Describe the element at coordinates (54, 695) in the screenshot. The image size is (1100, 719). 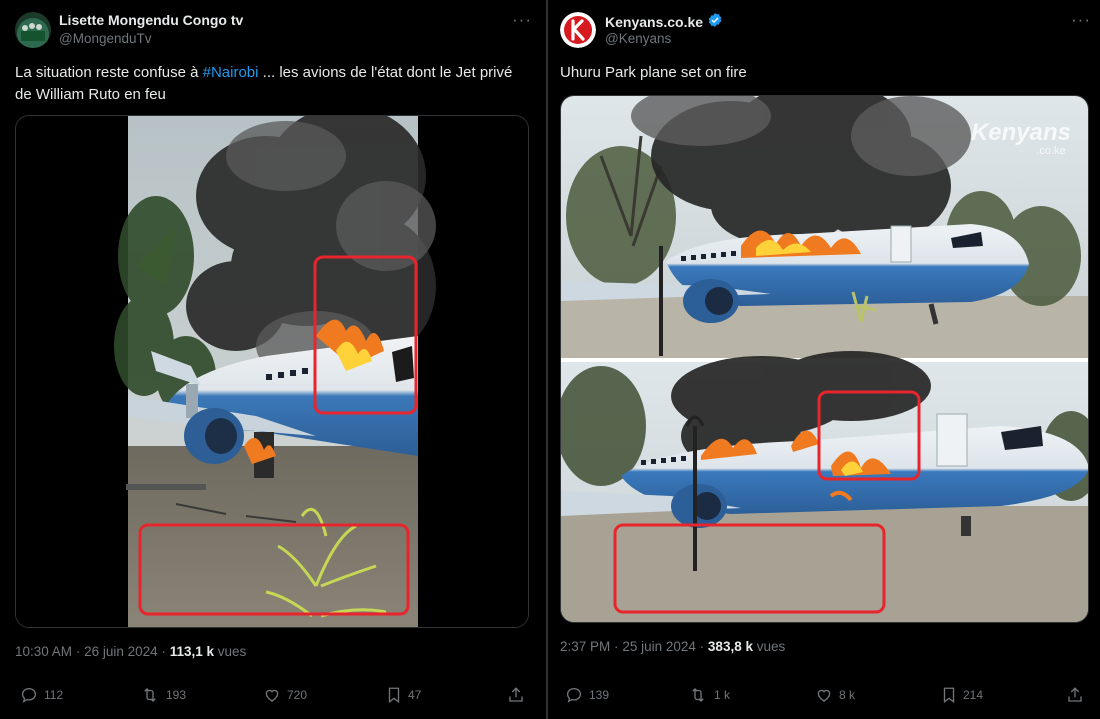
I see `reply-count: 112` at that location.